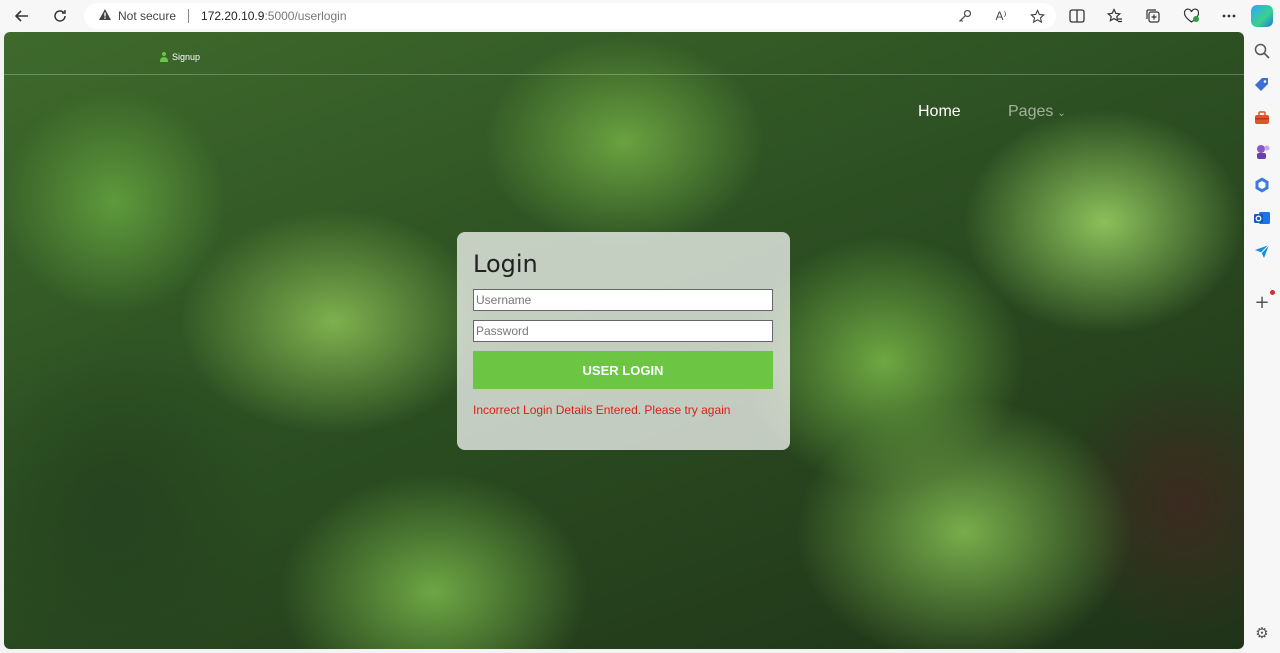 The width and height of the screenshot is (1280, 653). Describe the element at coordinates (1262, 303) in the screenshot. I see `add-icon: +` at that location.